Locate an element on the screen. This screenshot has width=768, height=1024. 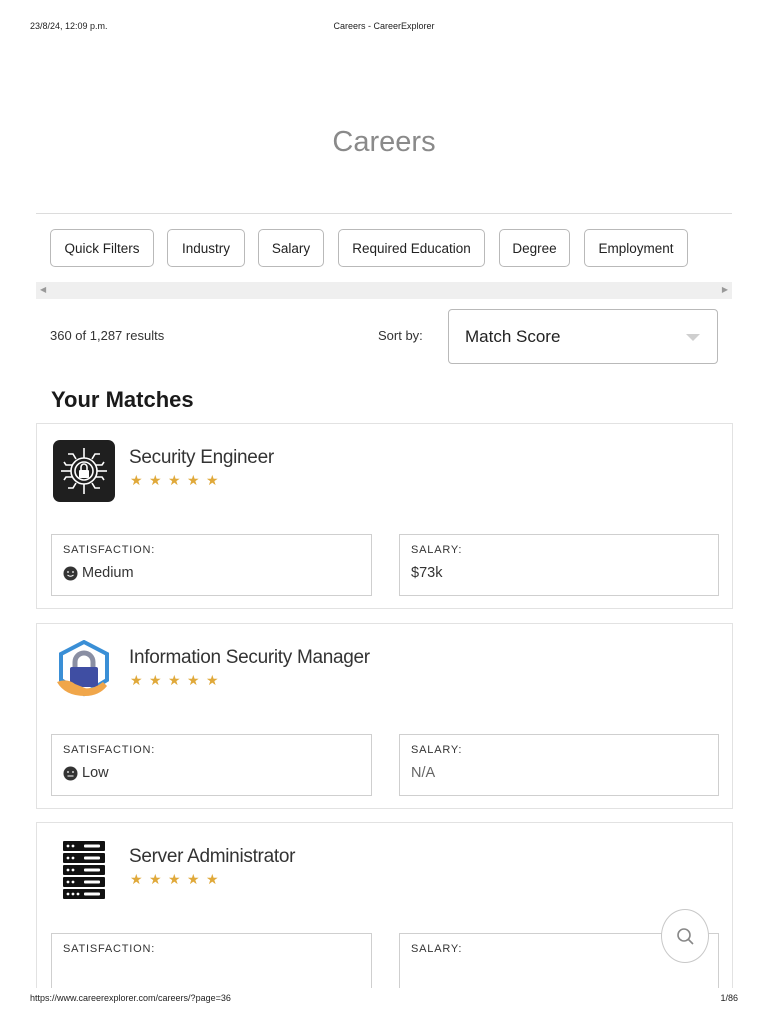
neutral-face-icon is located at coordinates (70, 773).